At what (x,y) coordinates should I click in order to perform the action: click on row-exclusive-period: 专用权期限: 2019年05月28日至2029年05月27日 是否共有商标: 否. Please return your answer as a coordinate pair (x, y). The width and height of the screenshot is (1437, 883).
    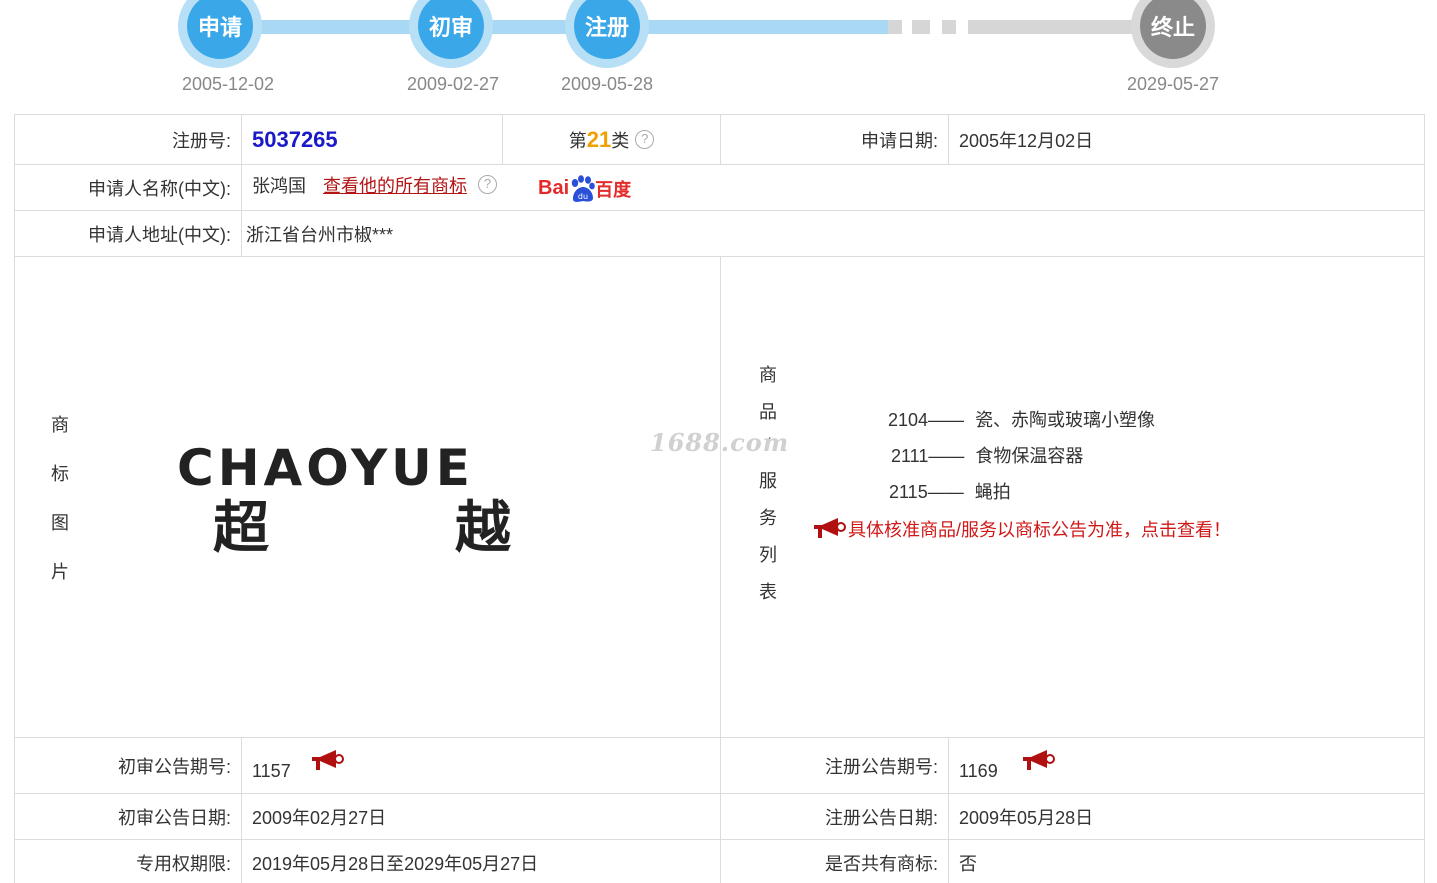
    Looking at the image, I should click on (719, 861).